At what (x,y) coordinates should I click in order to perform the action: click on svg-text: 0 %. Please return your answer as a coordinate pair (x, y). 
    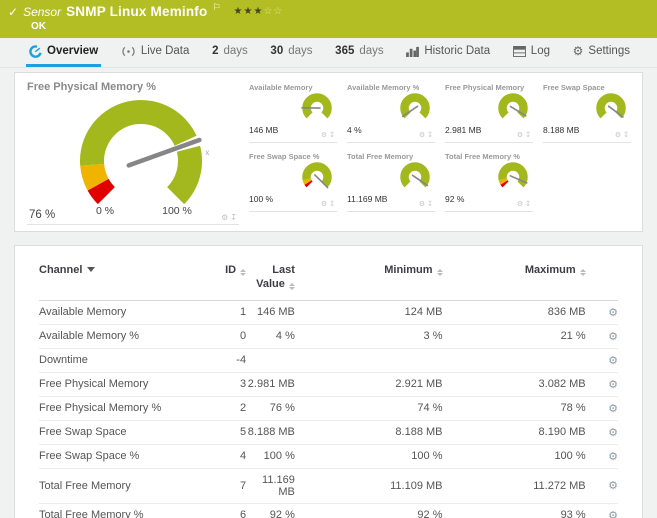
    Looking at the image, I should click on (105, 211).